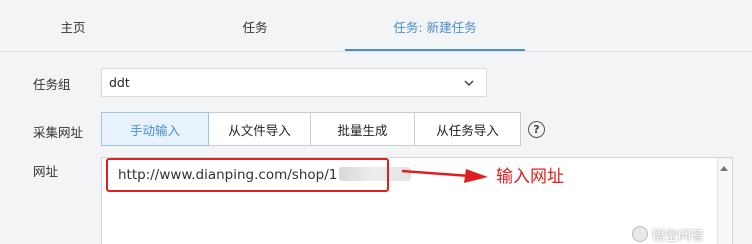 The height and width of the screenshot is (244, 752). I want to click on task-group-value: ddt, so click(119, 82).